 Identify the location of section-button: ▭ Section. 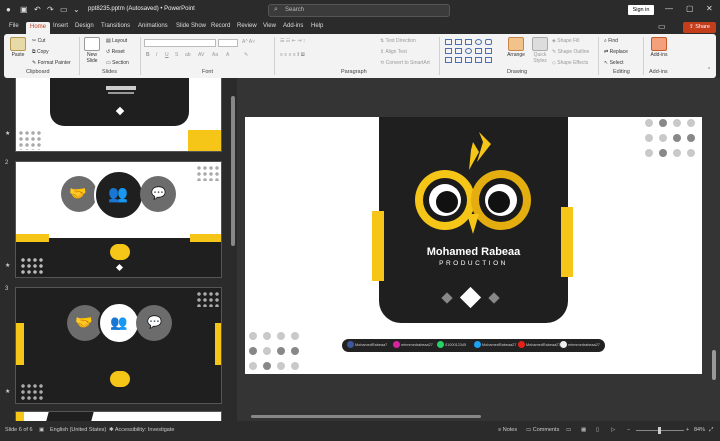
(117, 63).